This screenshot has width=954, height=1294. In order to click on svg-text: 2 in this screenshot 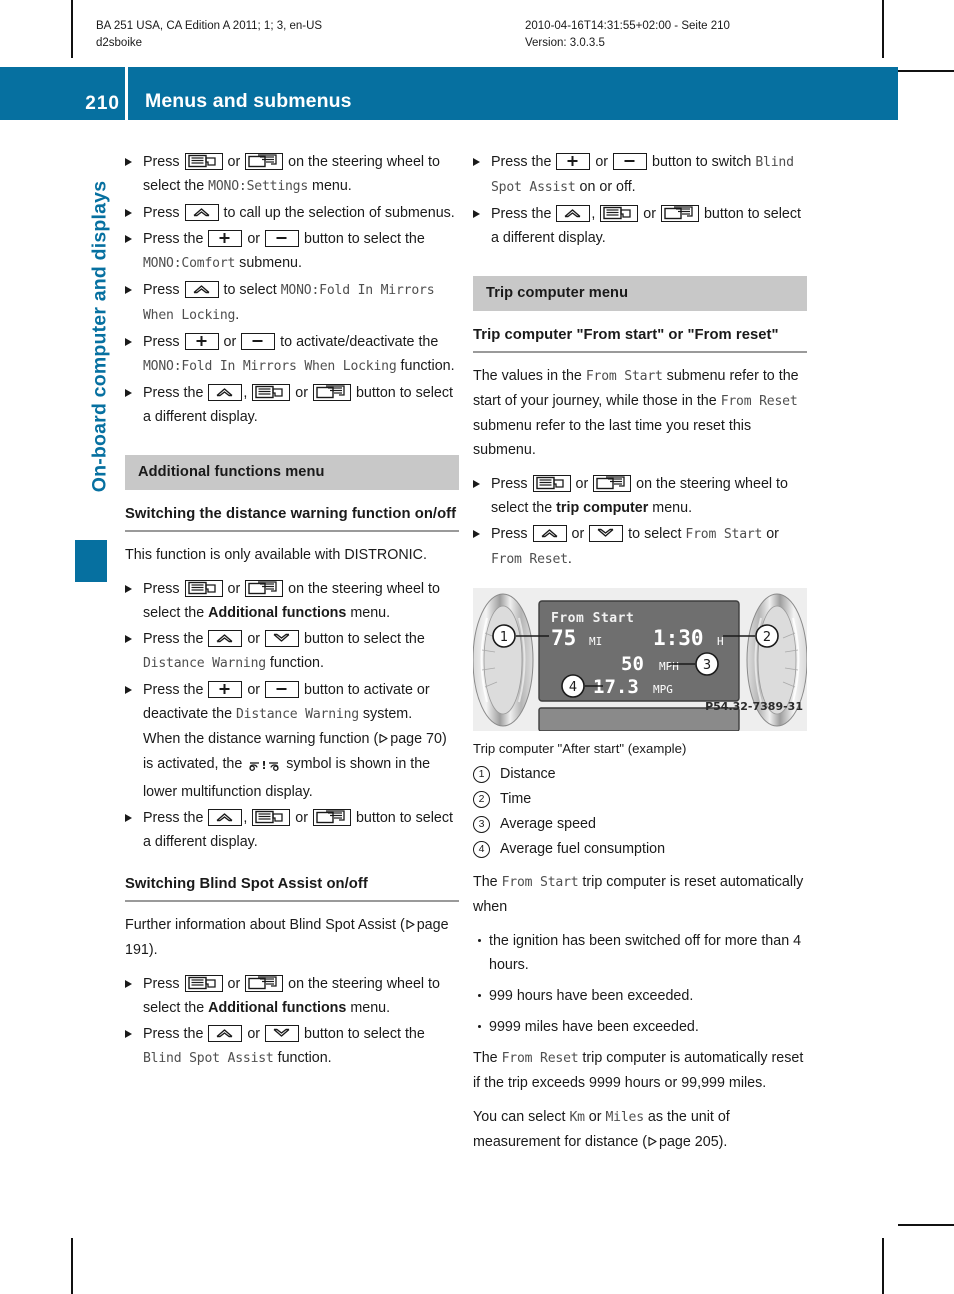, I will do `click(767, 637)`.